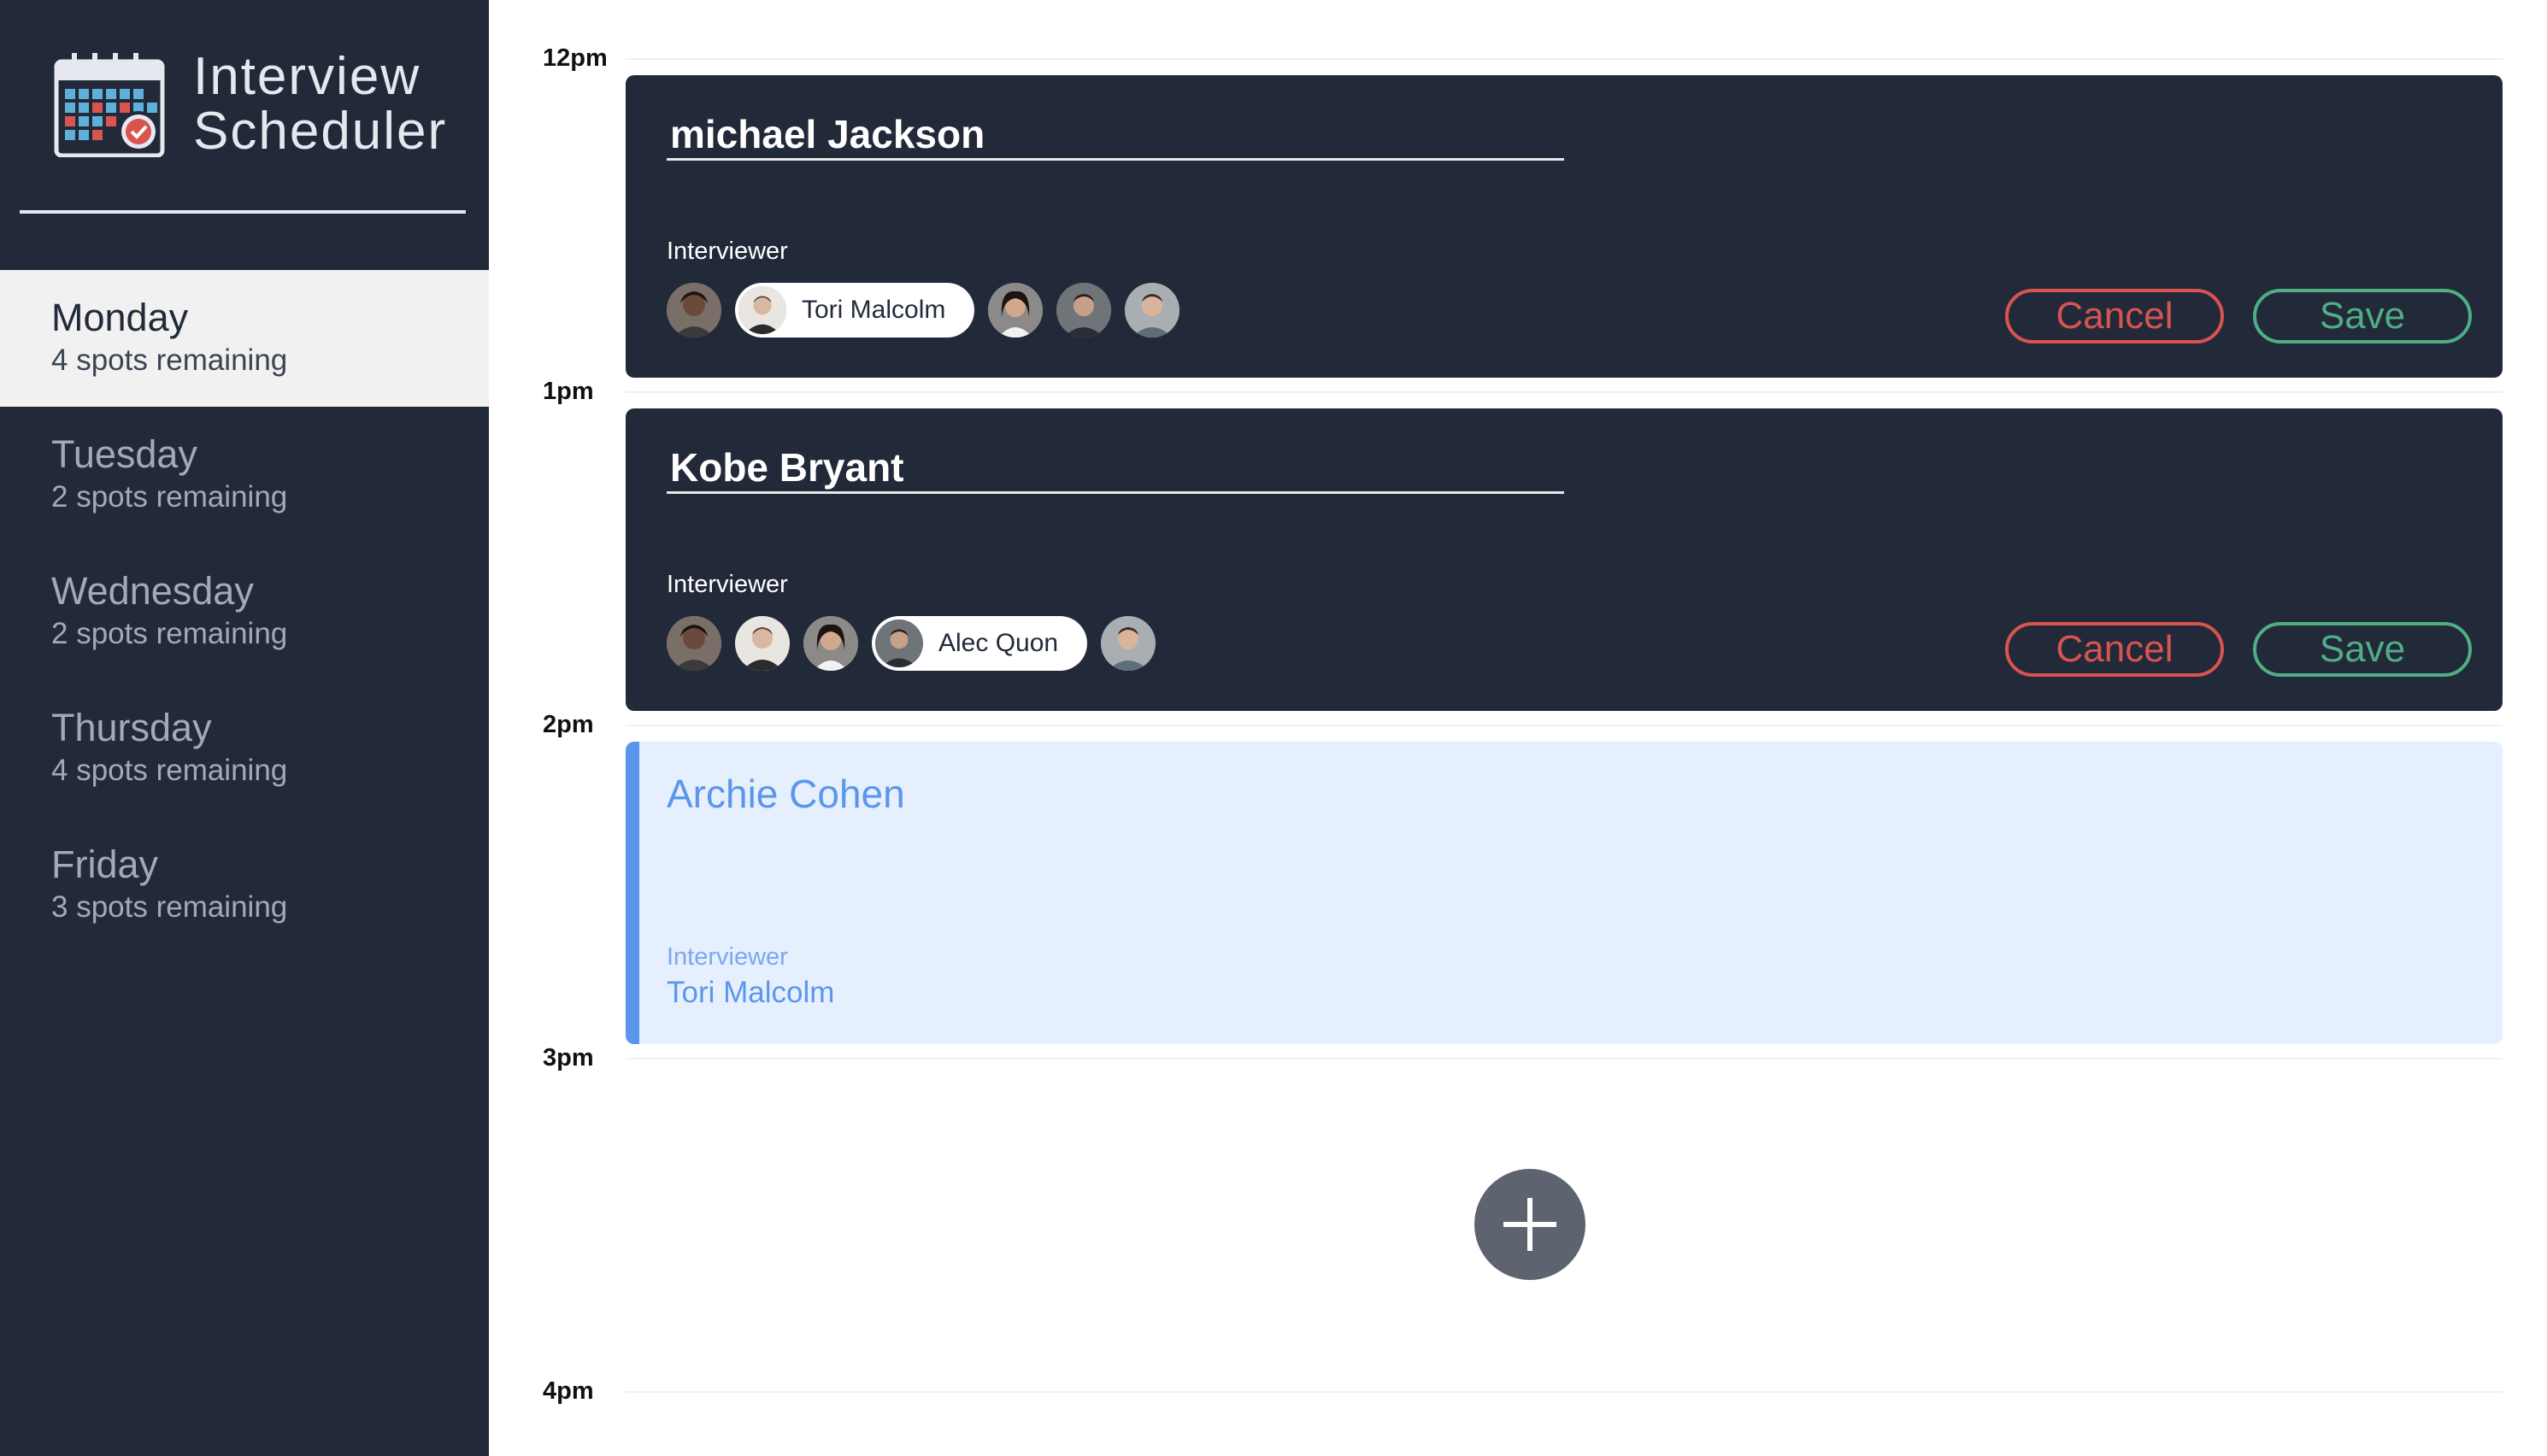 The image size is (2547, 1456). What do you see at coordinates (152, 591) in the screenshot?
I see `day-name: Wednesday` at bounding box center [152, 591].